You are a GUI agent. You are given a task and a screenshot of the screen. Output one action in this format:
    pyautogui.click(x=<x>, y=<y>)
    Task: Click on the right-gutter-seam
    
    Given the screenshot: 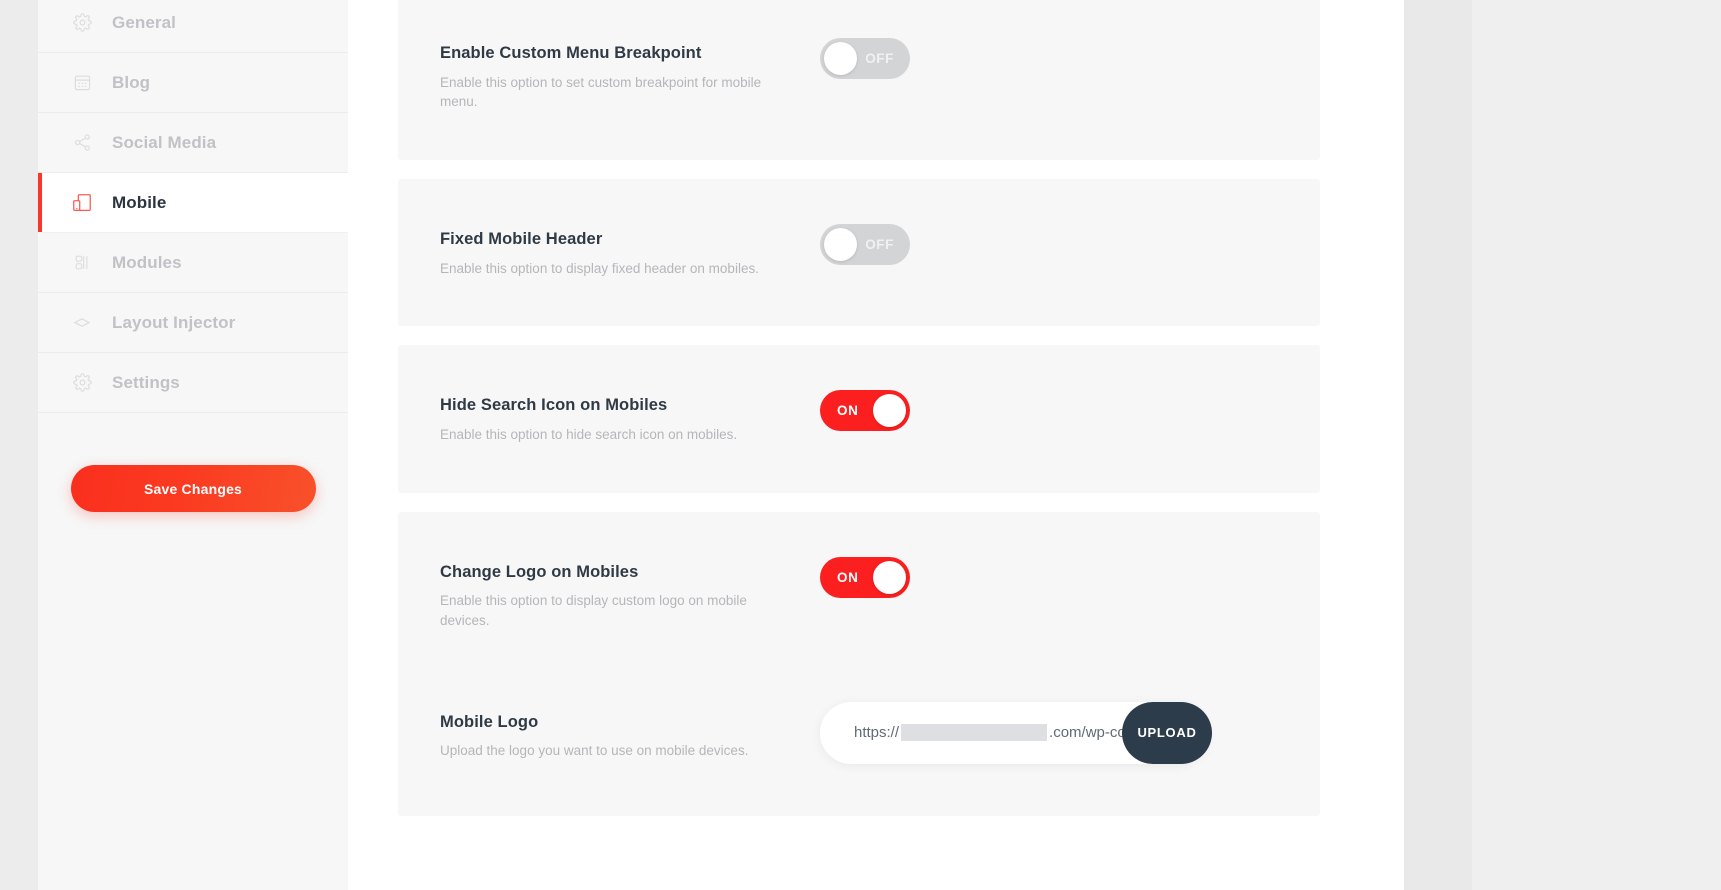 What is the action you would take?
    pyautogui.click(x=1438, y=445)
    